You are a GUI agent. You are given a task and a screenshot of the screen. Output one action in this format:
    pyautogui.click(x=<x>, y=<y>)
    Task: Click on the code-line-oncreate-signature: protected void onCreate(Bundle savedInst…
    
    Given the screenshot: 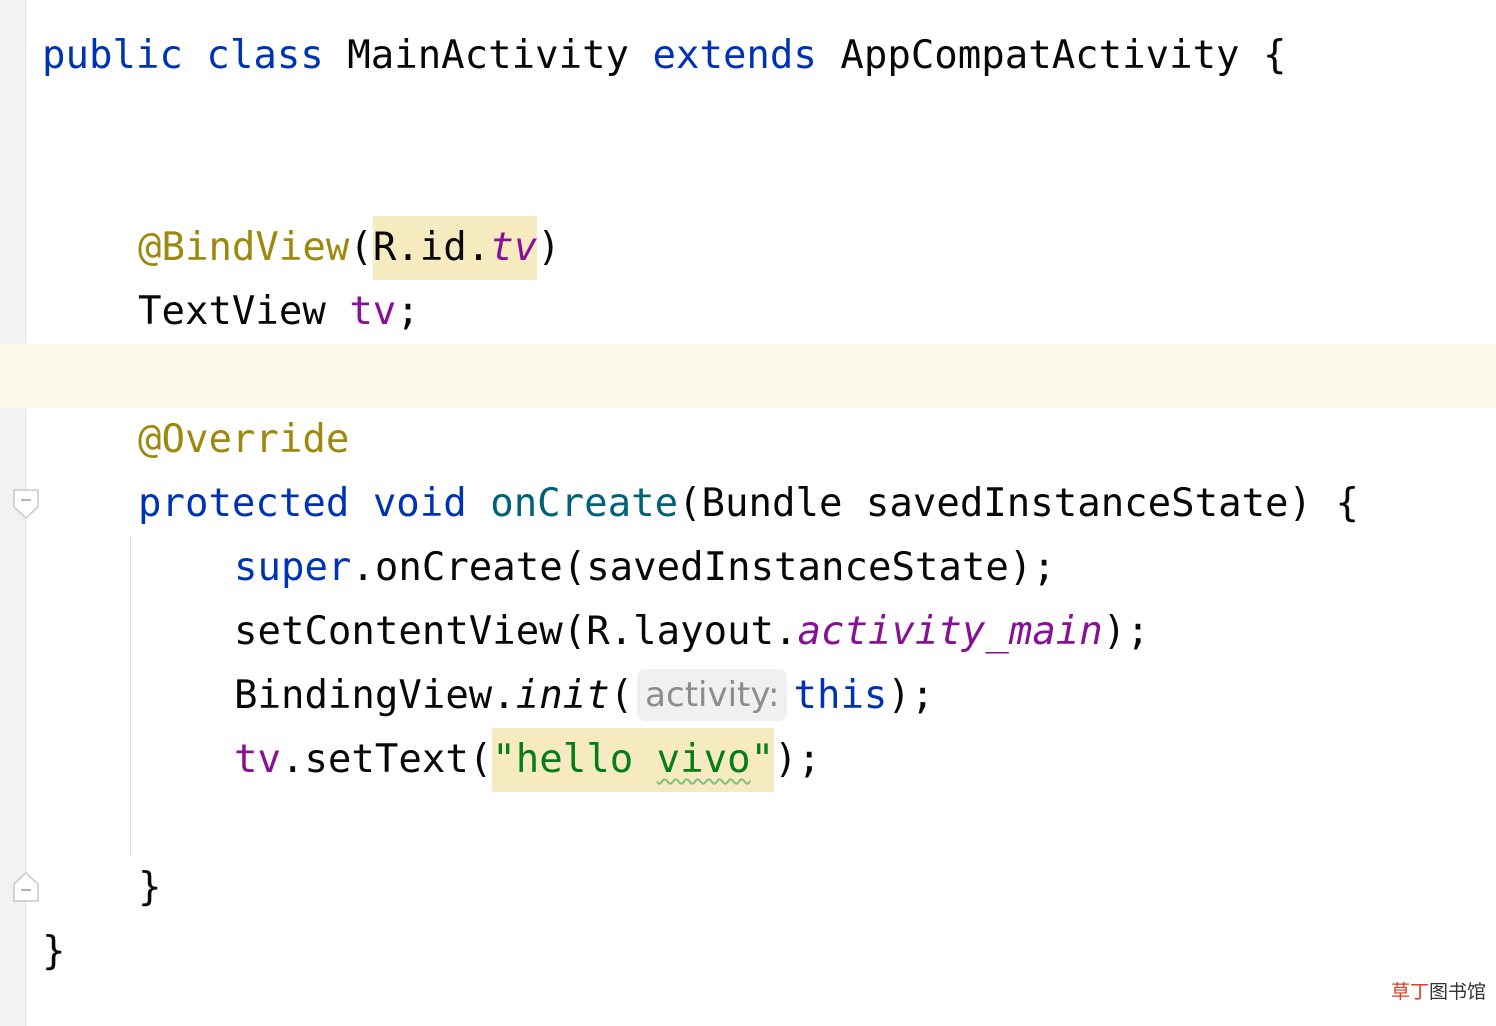 What is the action you would take?
    pyautogui.click(x=748, y=504)
    